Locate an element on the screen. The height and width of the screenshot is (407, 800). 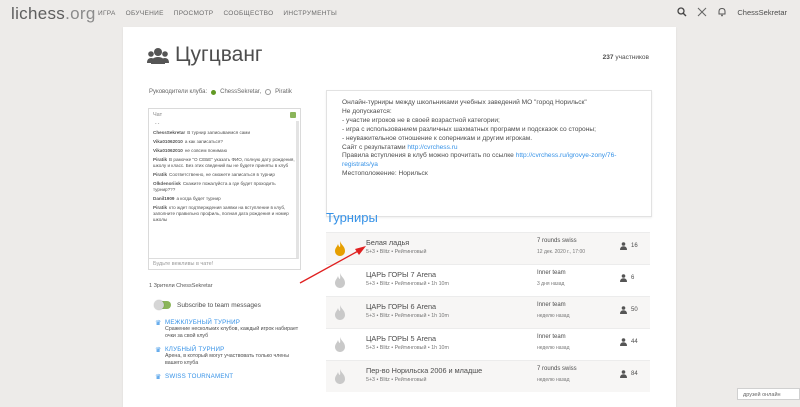
tournament-type-name: МЕЖКЛУБНЫЙ ТУРНИР is located at coordinates (235, 322).